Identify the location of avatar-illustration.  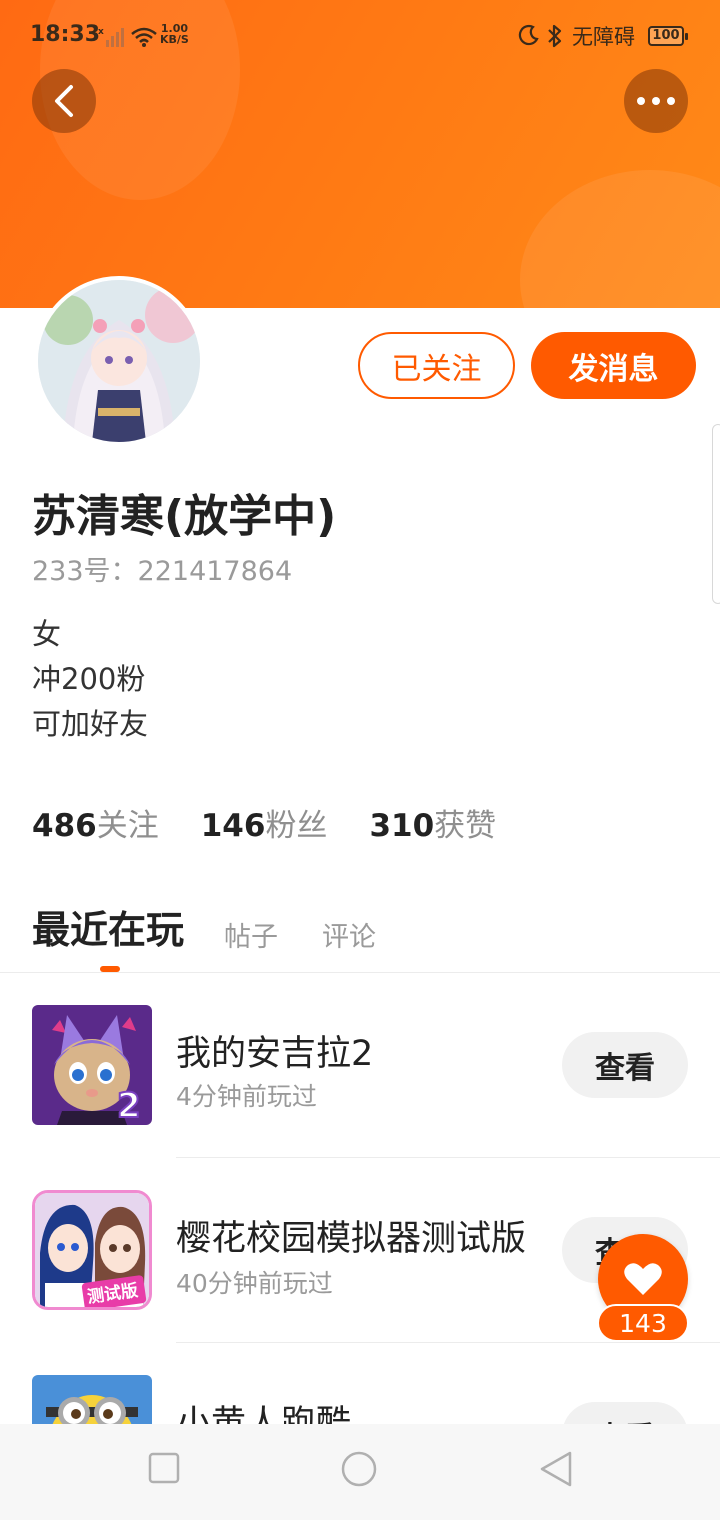
(119, 361).